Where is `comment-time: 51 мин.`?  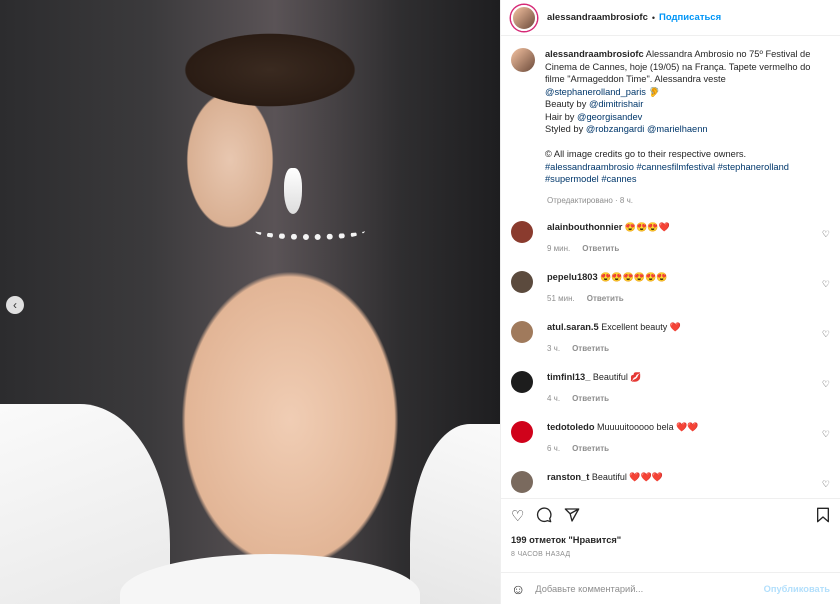 comment-time: 51 мин. is located at coordinates (561, 298).